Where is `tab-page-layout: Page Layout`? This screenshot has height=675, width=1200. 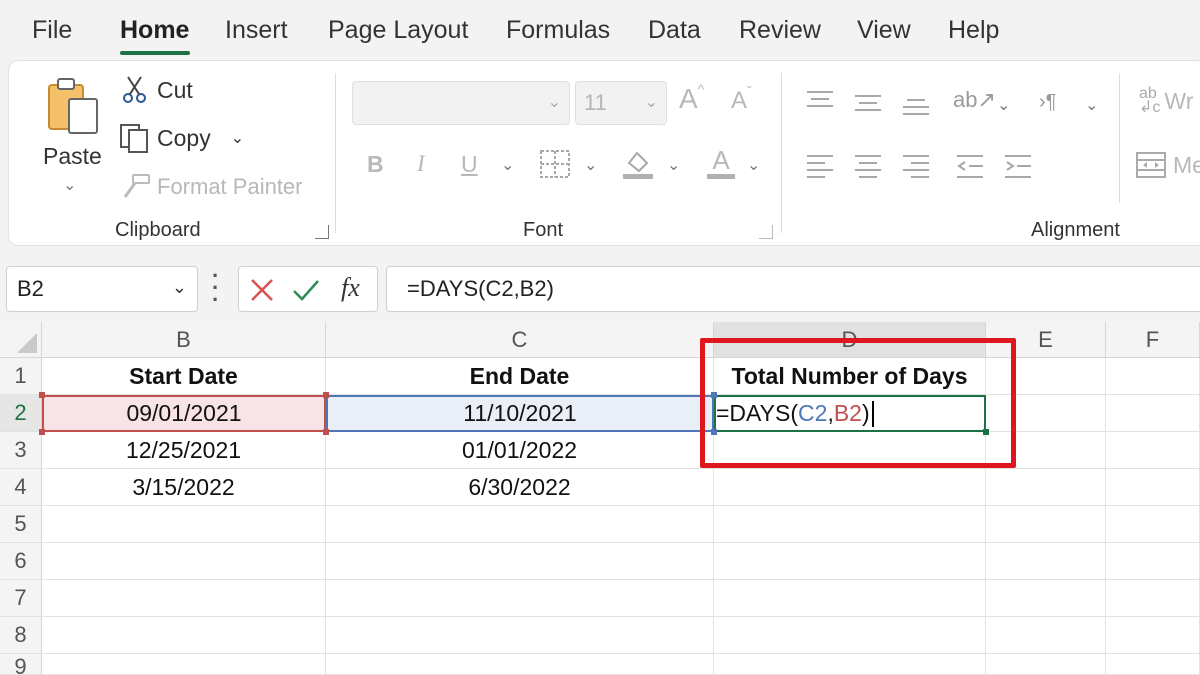 tab-page-layout: Page Layout is located at coordinates (398, 30).